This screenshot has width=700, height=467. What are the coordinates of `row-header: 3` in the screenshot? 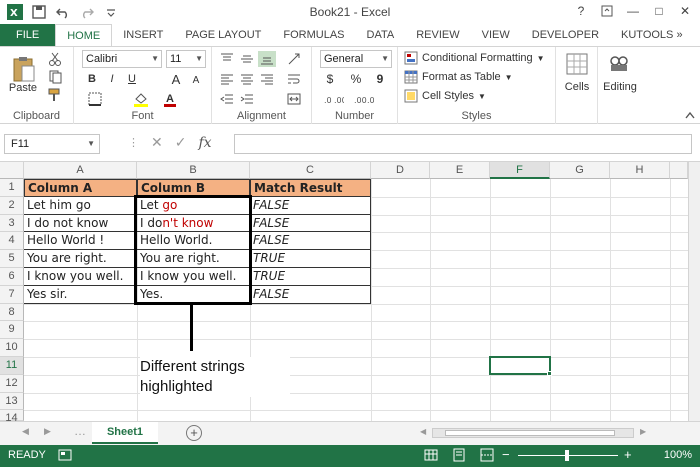 It's located at (12, 223).